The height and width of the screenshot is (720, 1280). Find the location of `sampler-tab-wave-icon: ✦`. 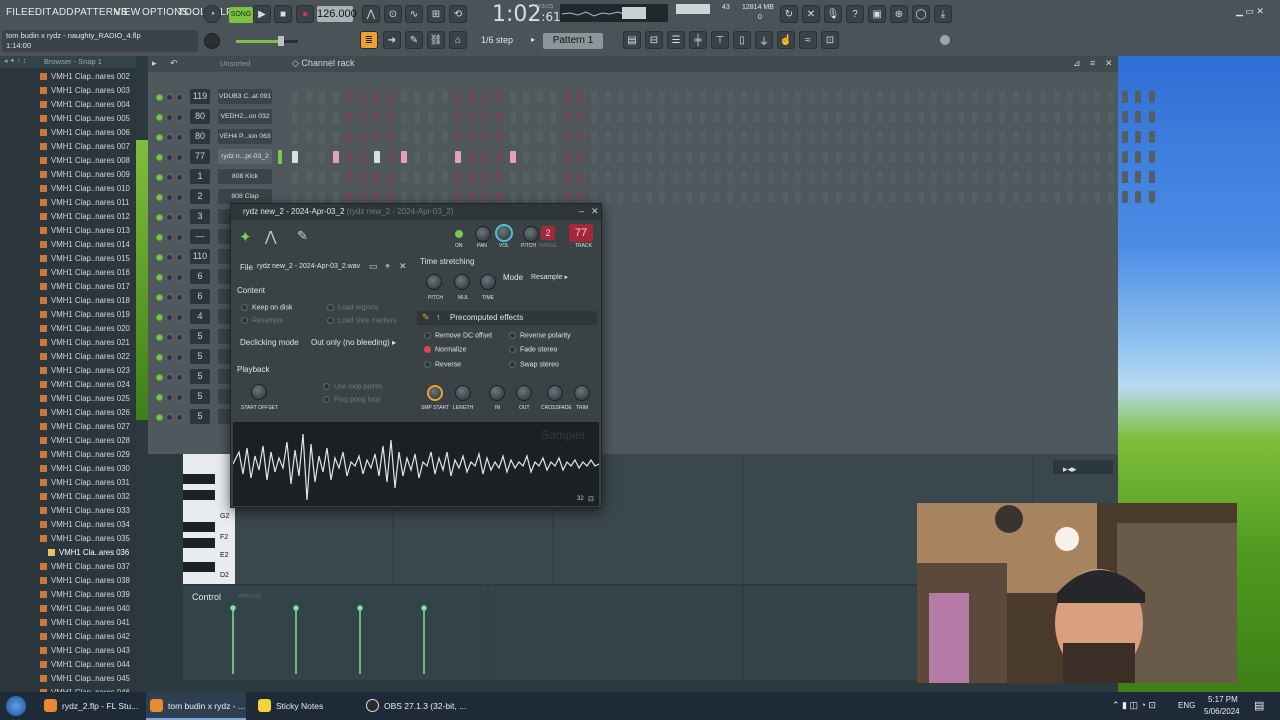

sampler-tab-wave-icon: ✦ is located at coordinates (245, 237).